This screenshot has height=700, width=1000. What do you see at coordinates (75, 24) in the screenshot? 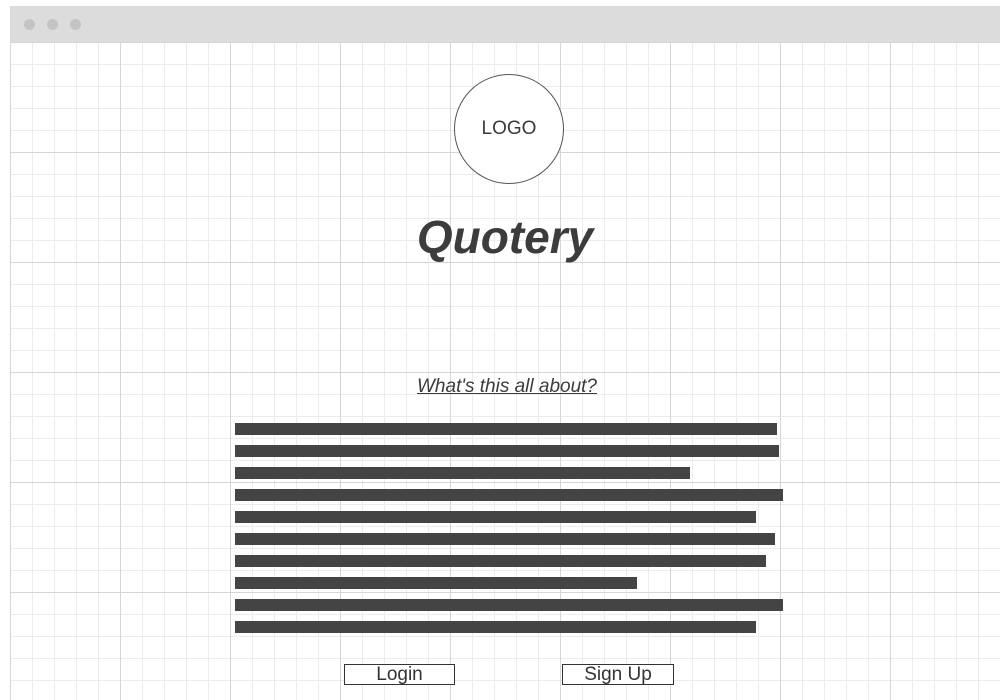
I see `window-maximize-dot` at bounding box center [75, 24].